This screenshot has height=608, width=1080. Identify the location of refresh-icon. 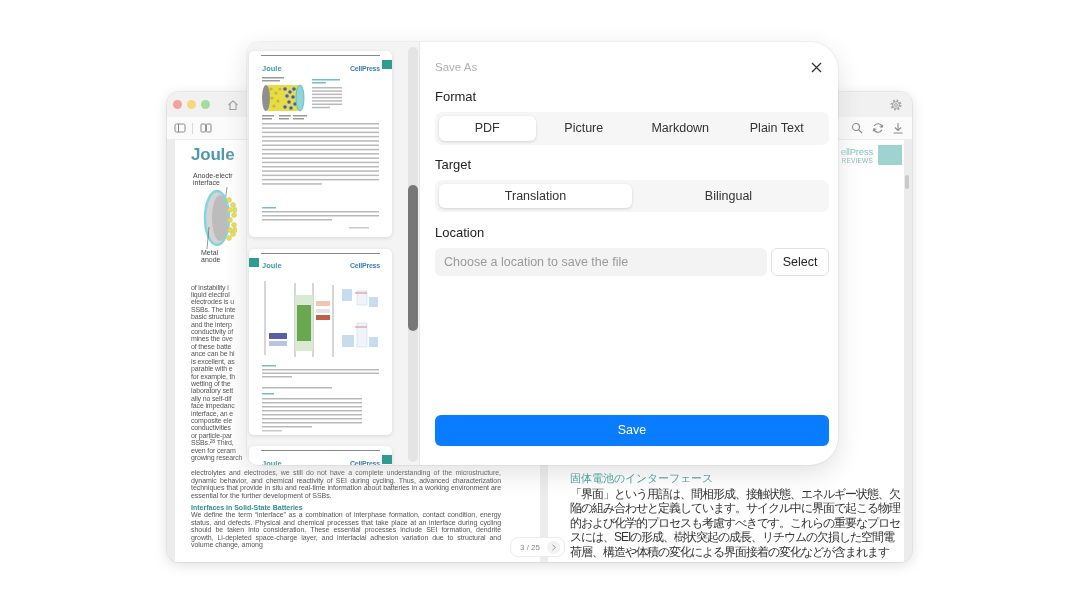
(878, 128).